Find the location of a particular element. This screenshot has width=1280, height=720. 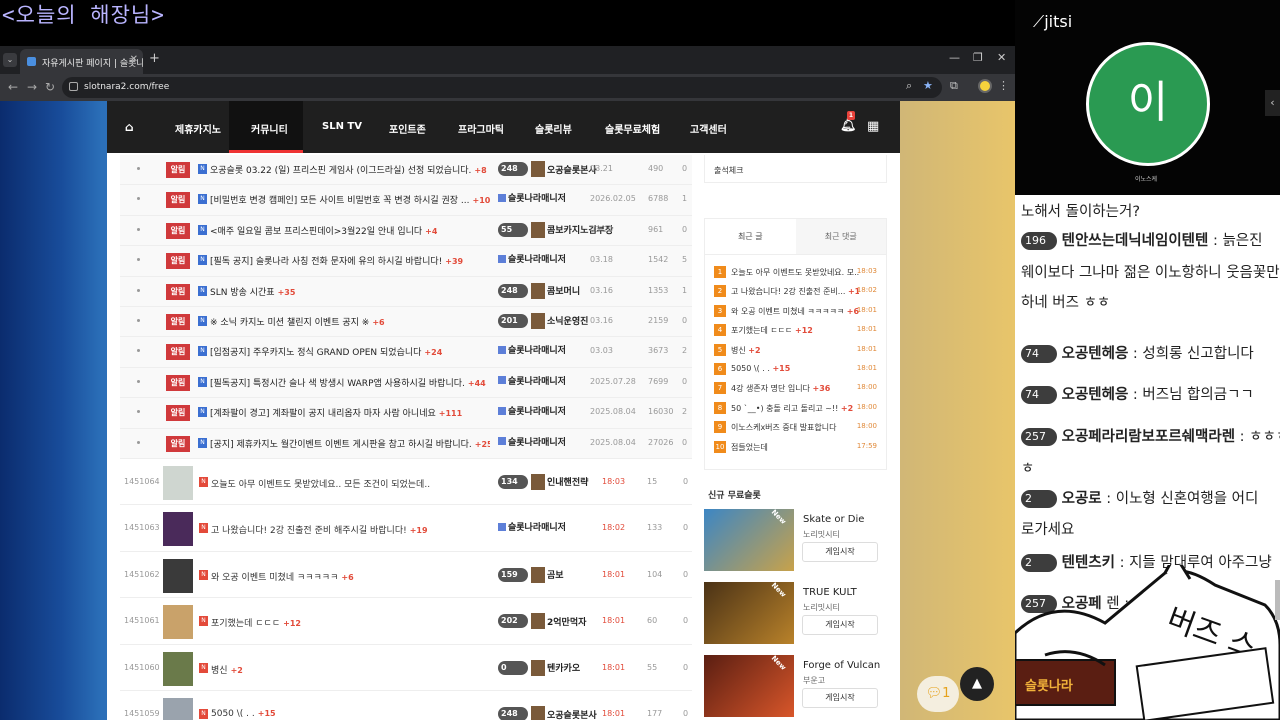

nav-item: SLN TV is located at coordinates (342, 126).